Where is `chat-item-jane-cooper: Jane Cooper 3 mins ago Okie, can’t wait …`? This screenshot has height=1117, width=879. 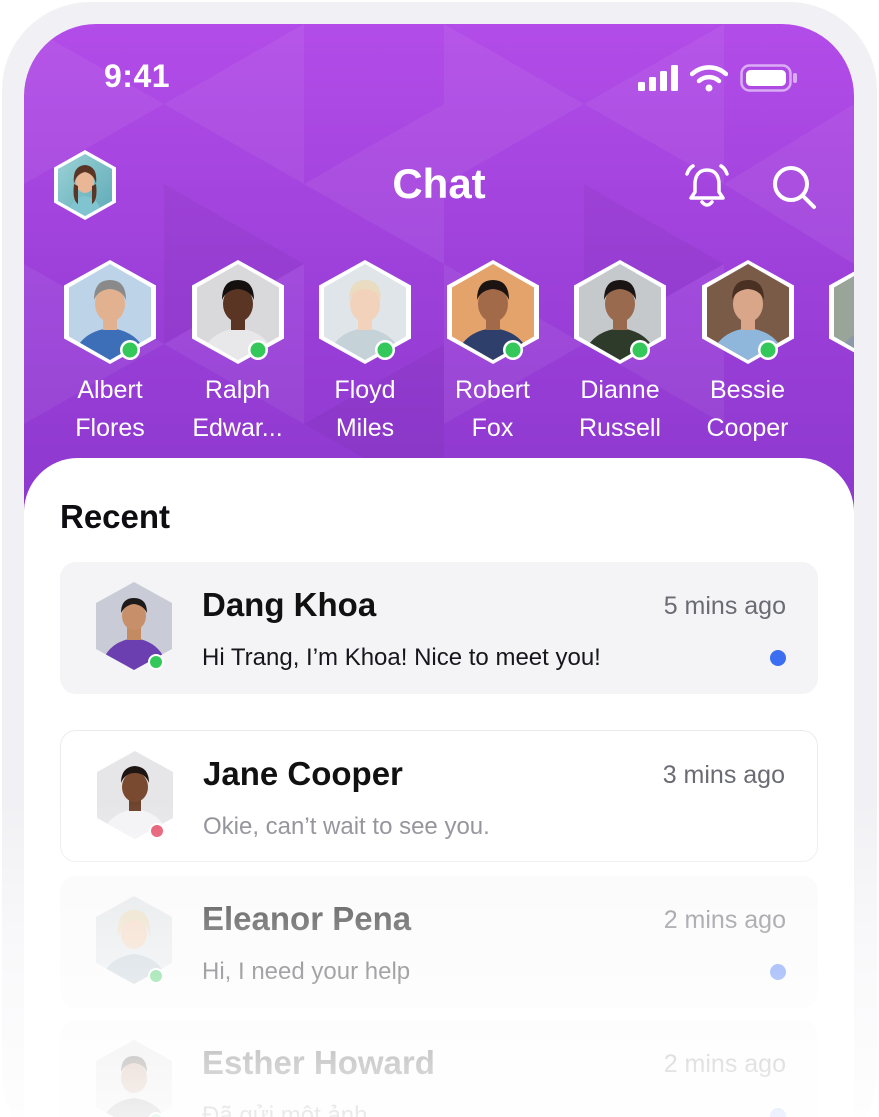
chat-item-jane-cooper: Jane Cooper 3 mins ago Okie, can’t wait … is located at coordinates (439, 796).